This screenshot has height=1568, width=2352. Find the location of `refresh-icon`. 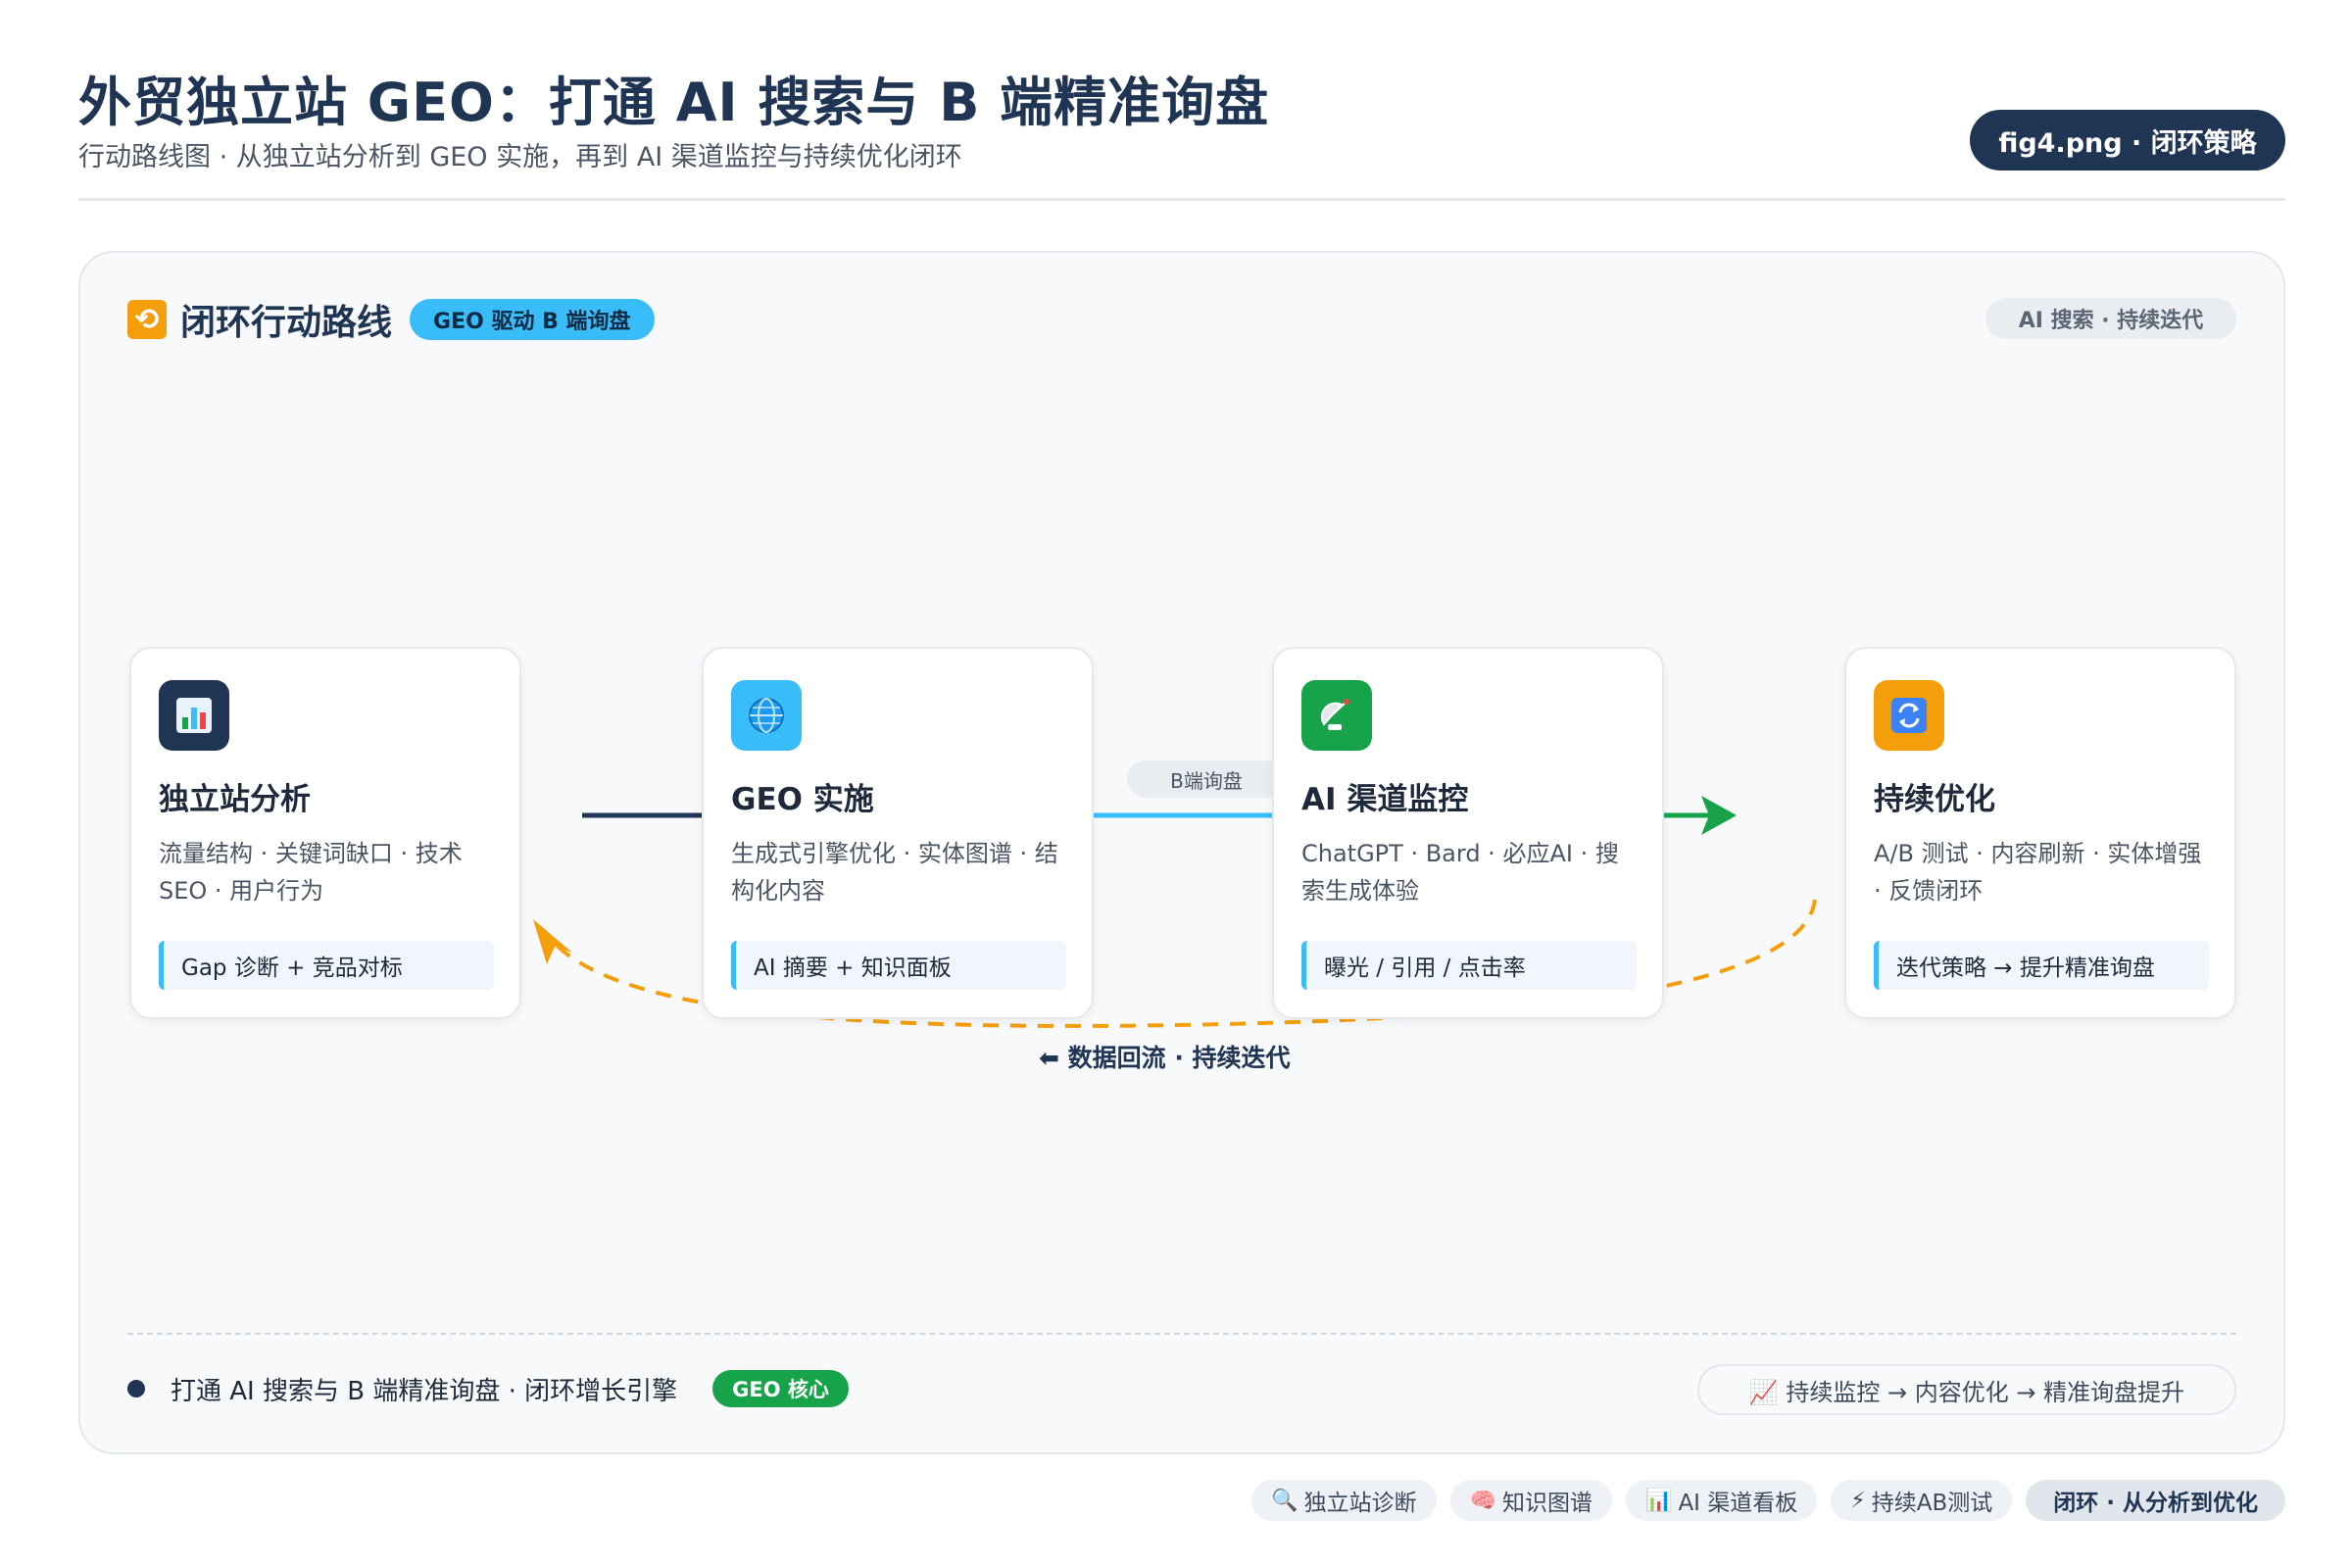

refresh-icon is located at coordinates (1909, 715).